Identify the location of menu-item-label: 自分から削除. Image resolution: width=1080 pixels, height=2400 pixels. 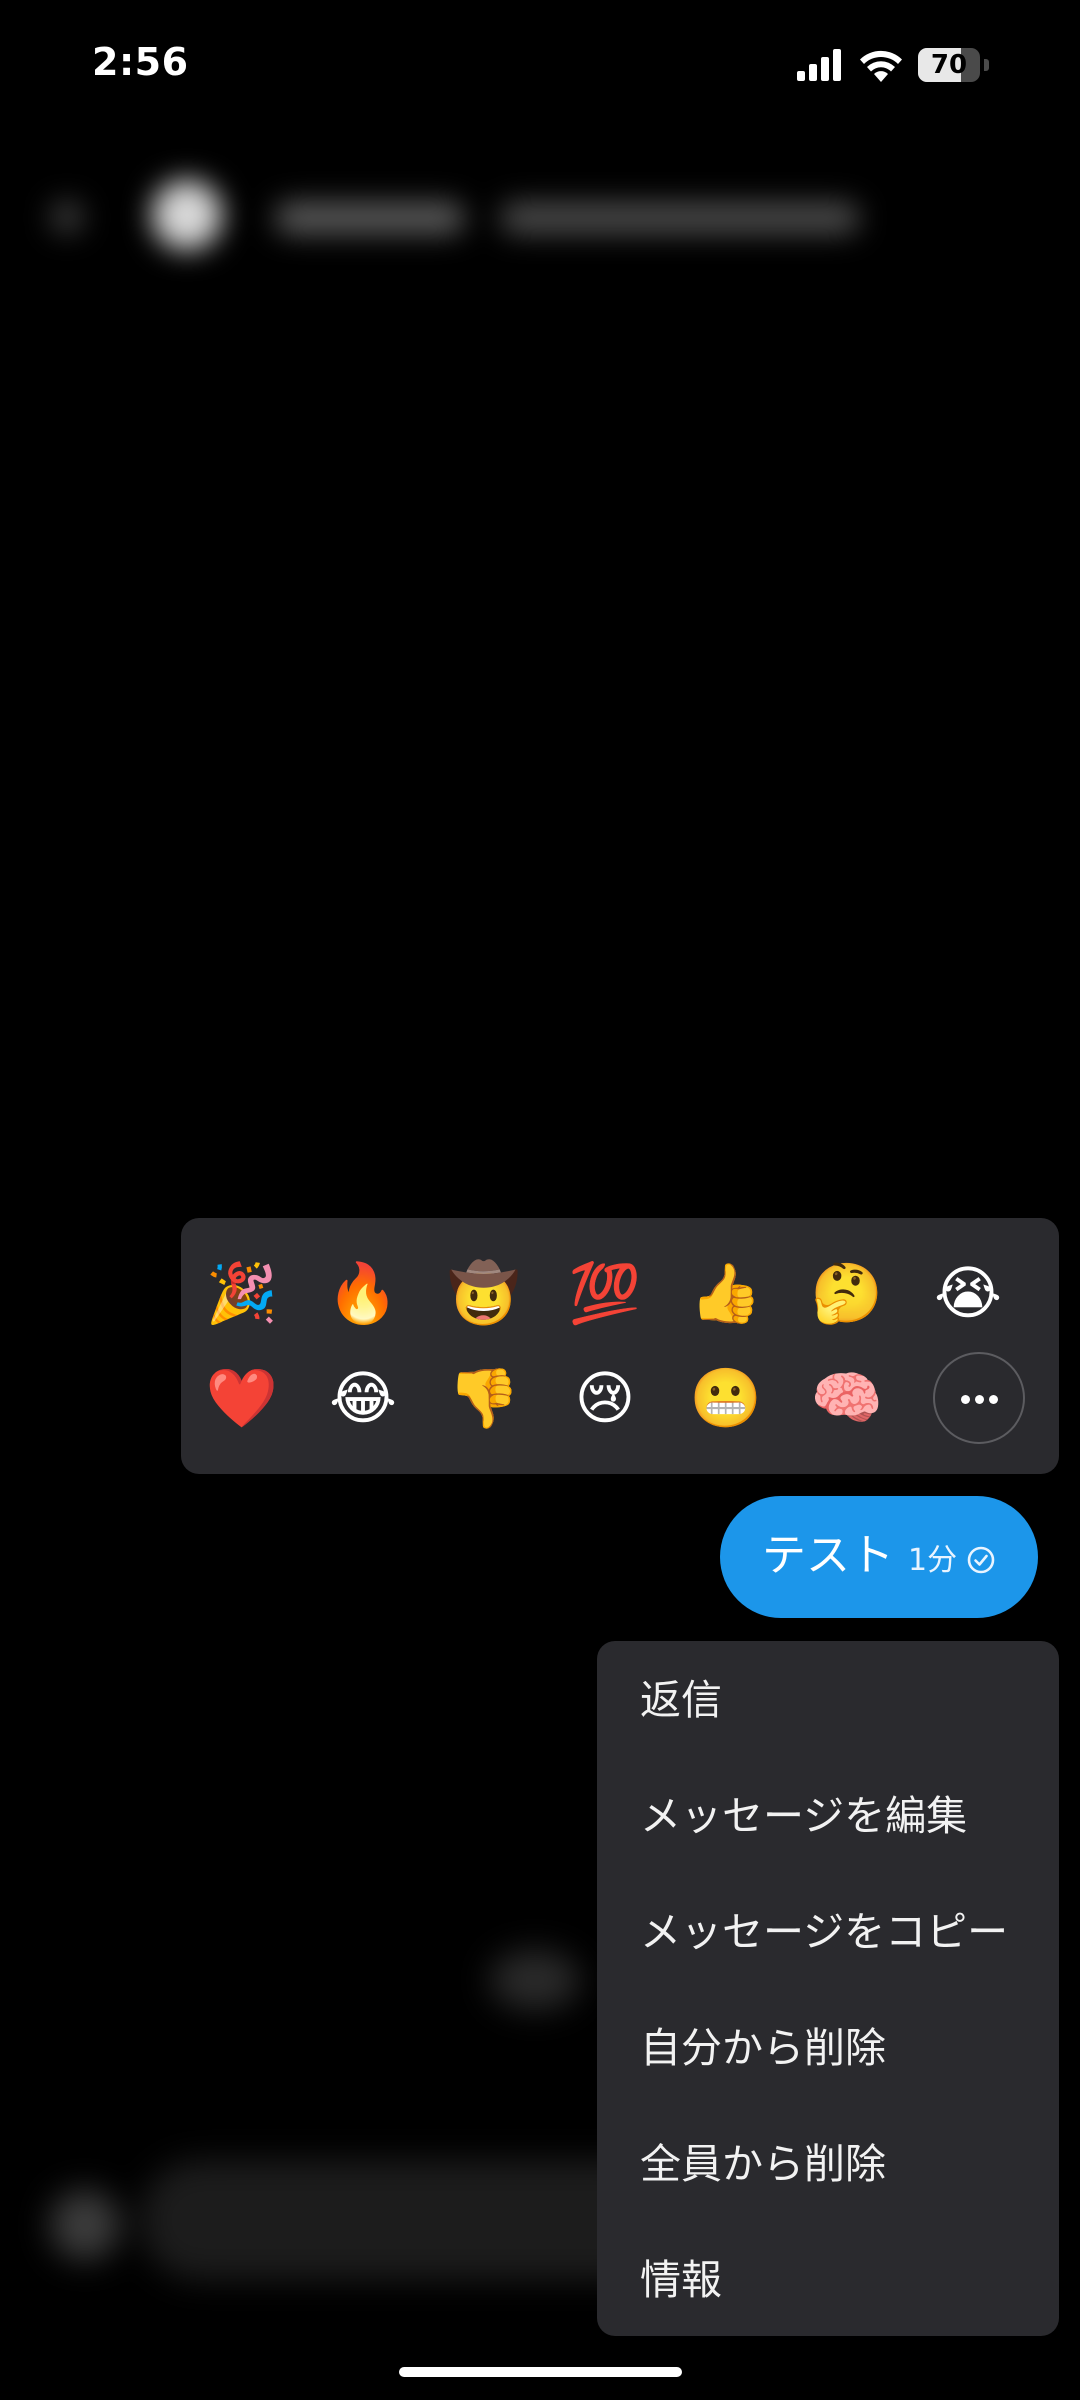
(763, 2048).